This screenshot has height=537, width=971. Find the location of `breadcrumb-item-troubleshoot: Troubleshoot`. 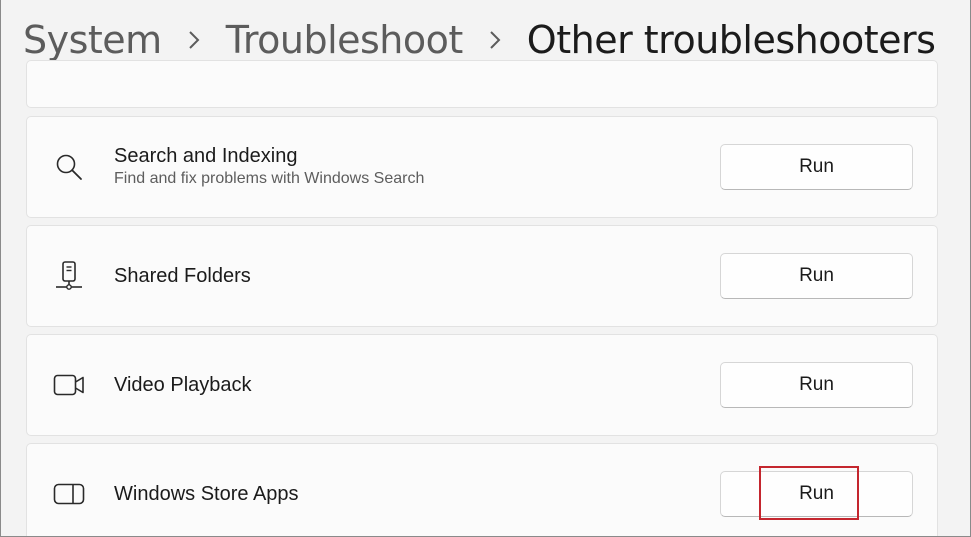

breadcrumb-item-troubleshoot: Troubleshoot is located at coordinates (345, 40).